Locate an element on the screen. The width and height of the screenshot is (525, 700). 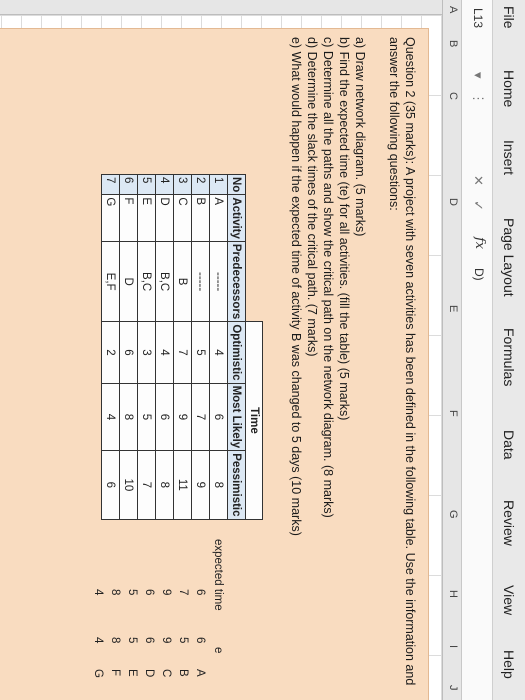
header-activity: Activity is located at coordinates (236, 218).